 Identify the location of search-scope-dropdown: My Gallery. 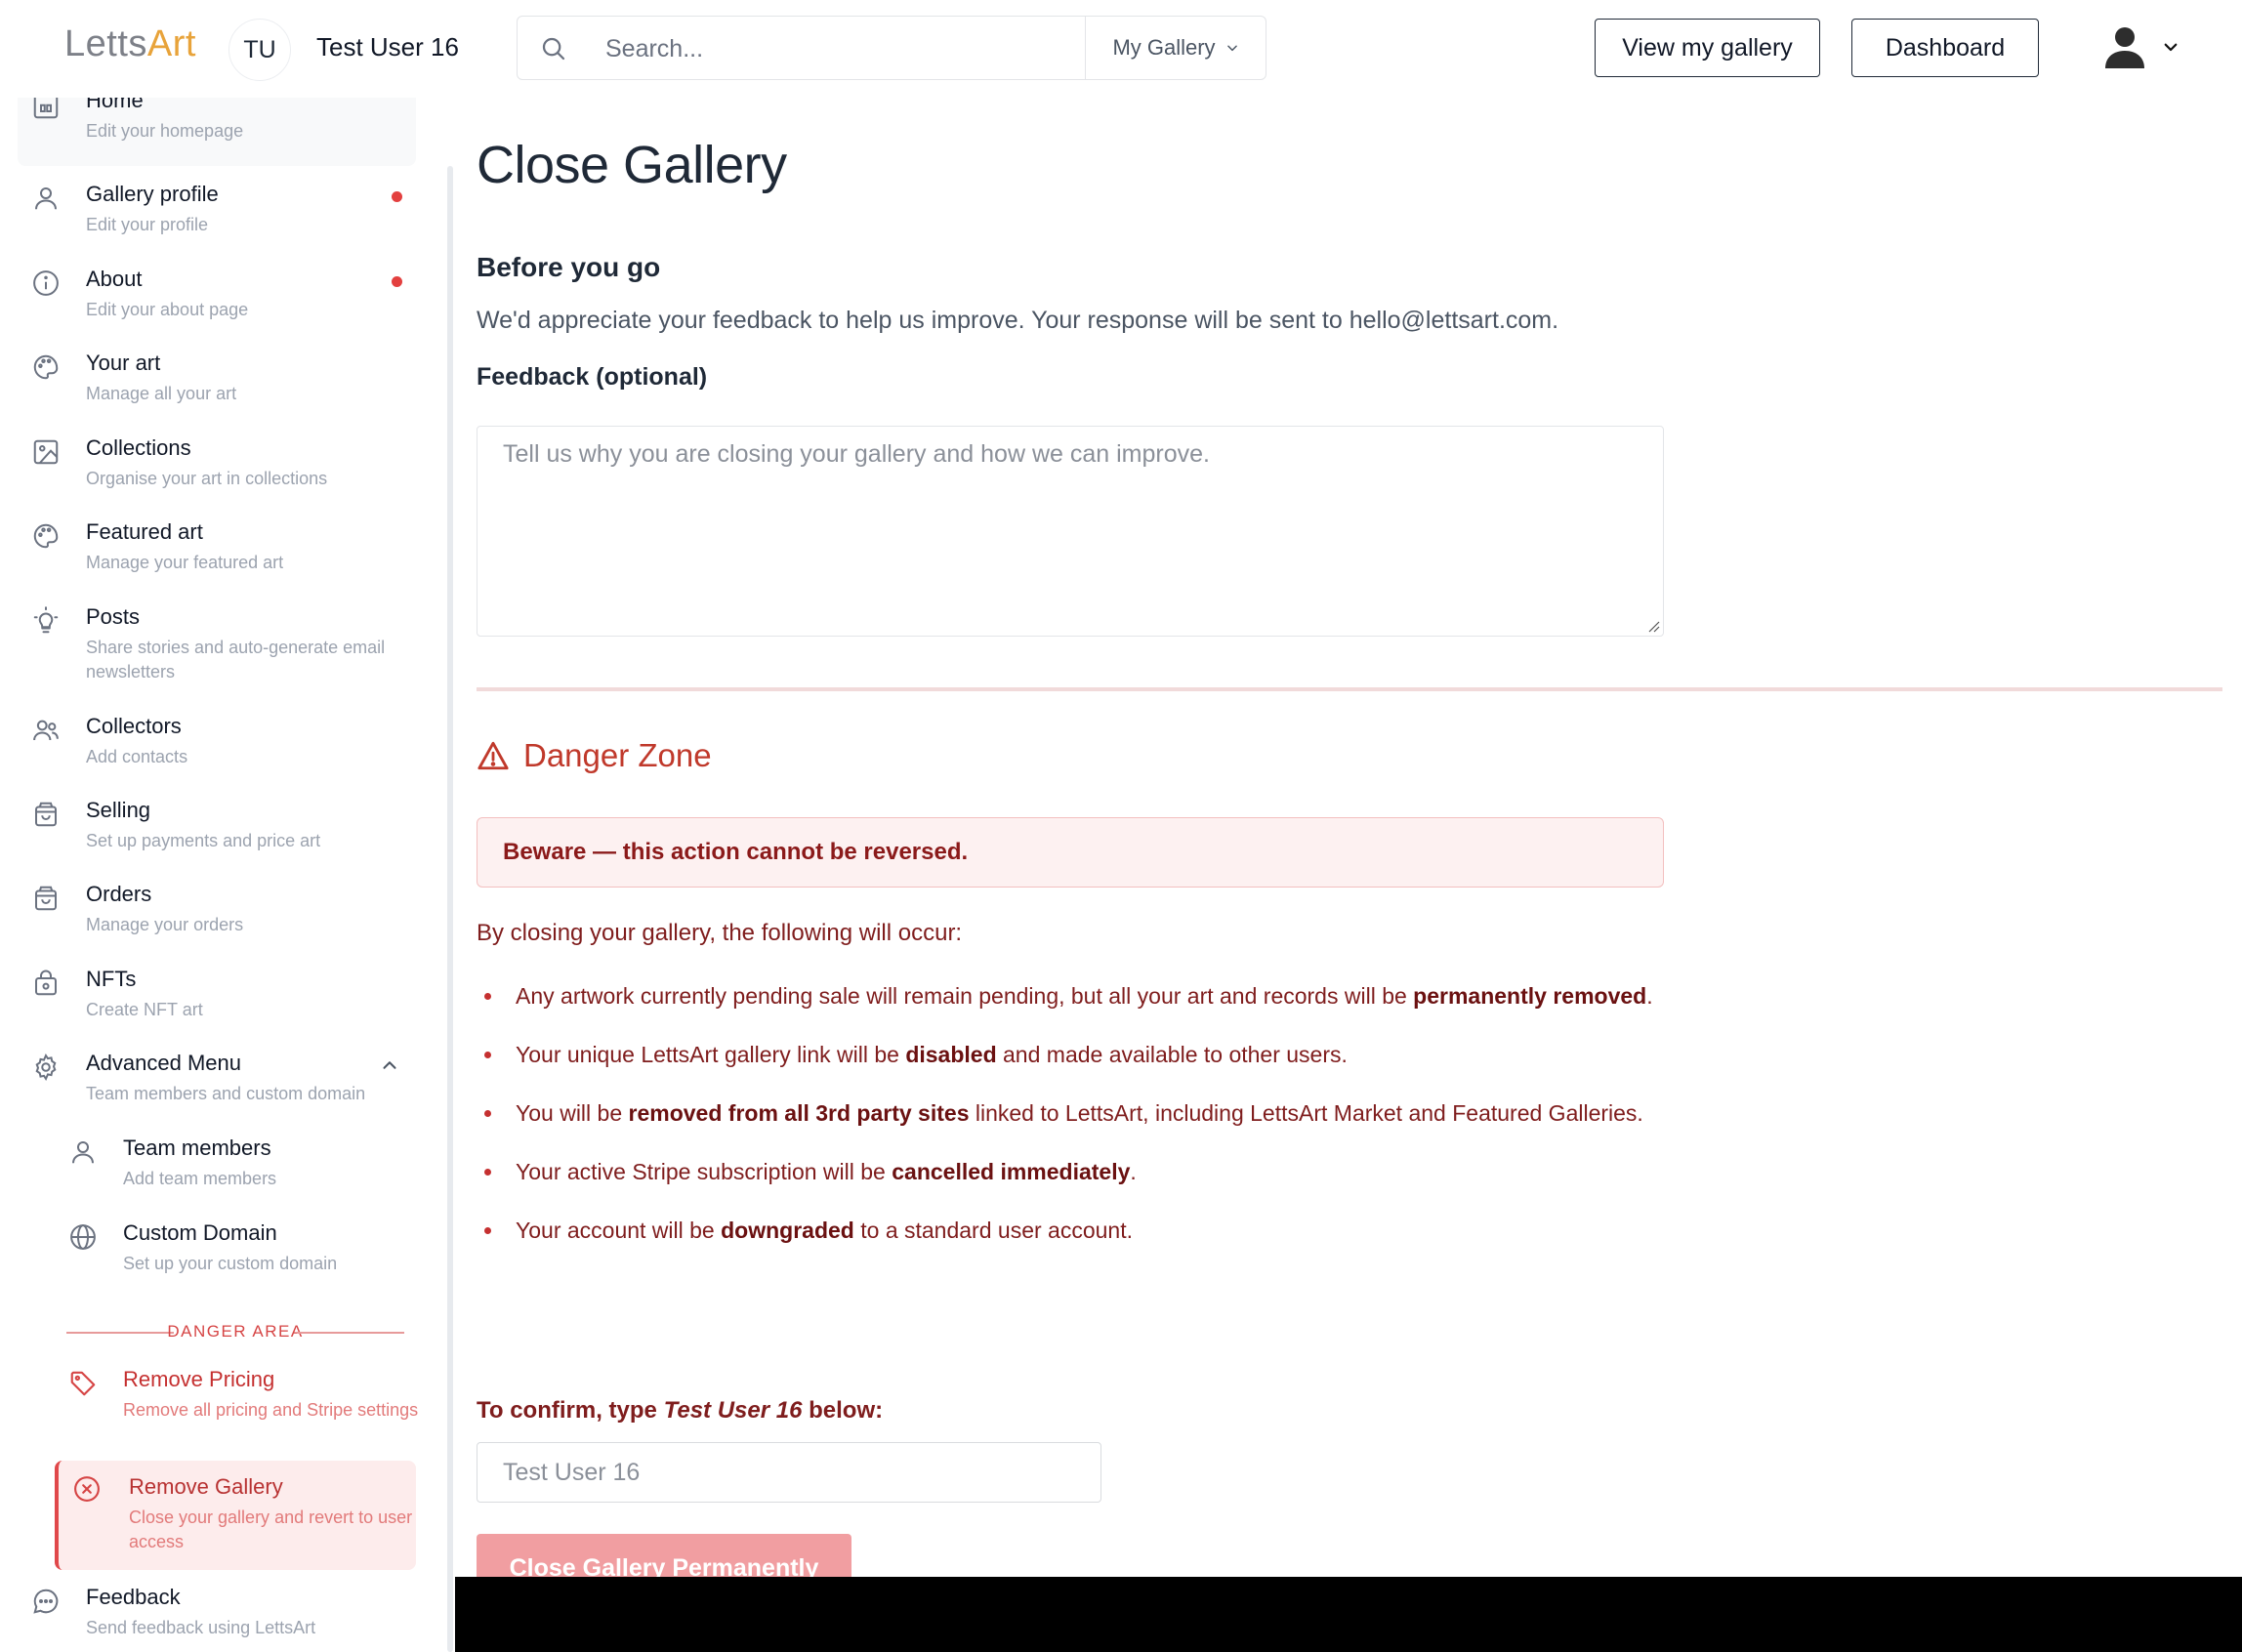
(1176, 48).